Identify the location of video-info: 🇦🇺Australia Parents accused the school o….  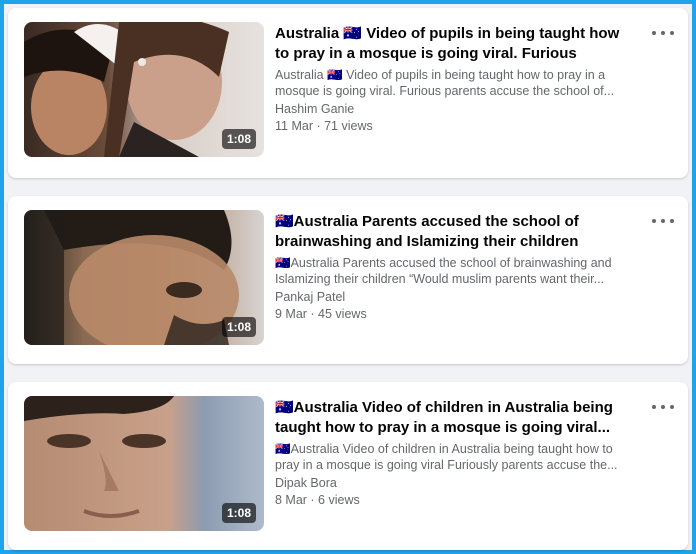
(455, 267).